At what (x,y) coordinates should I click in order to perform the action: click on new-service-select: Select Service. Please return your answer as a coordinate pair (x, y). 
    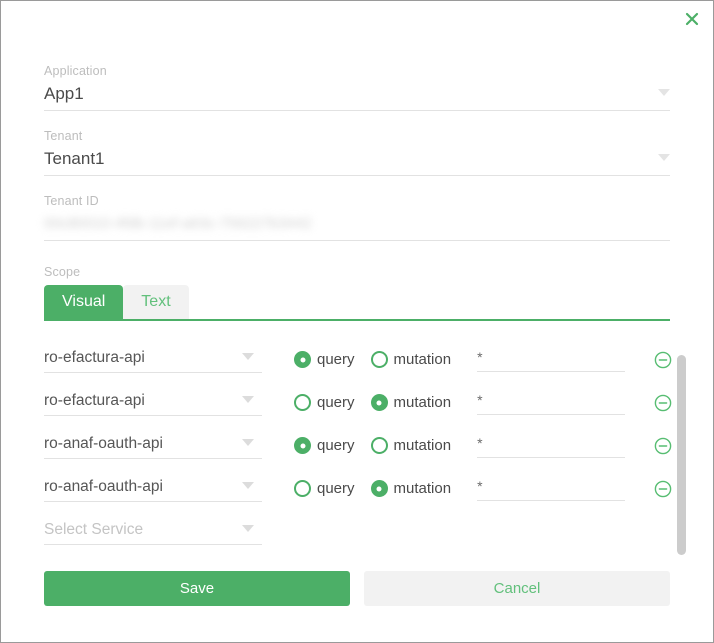
    Looking at the image, I should click on (153, 532).